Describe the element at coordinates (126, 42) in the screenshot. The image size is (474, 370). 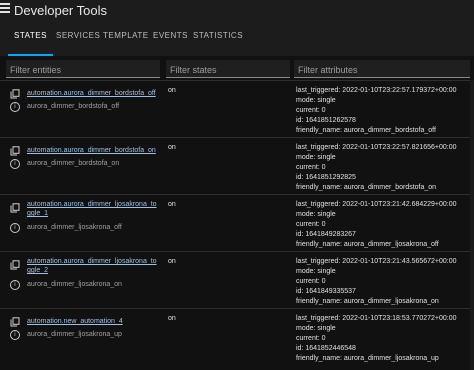
I see `tab-template: TEMPLATE` at that location.